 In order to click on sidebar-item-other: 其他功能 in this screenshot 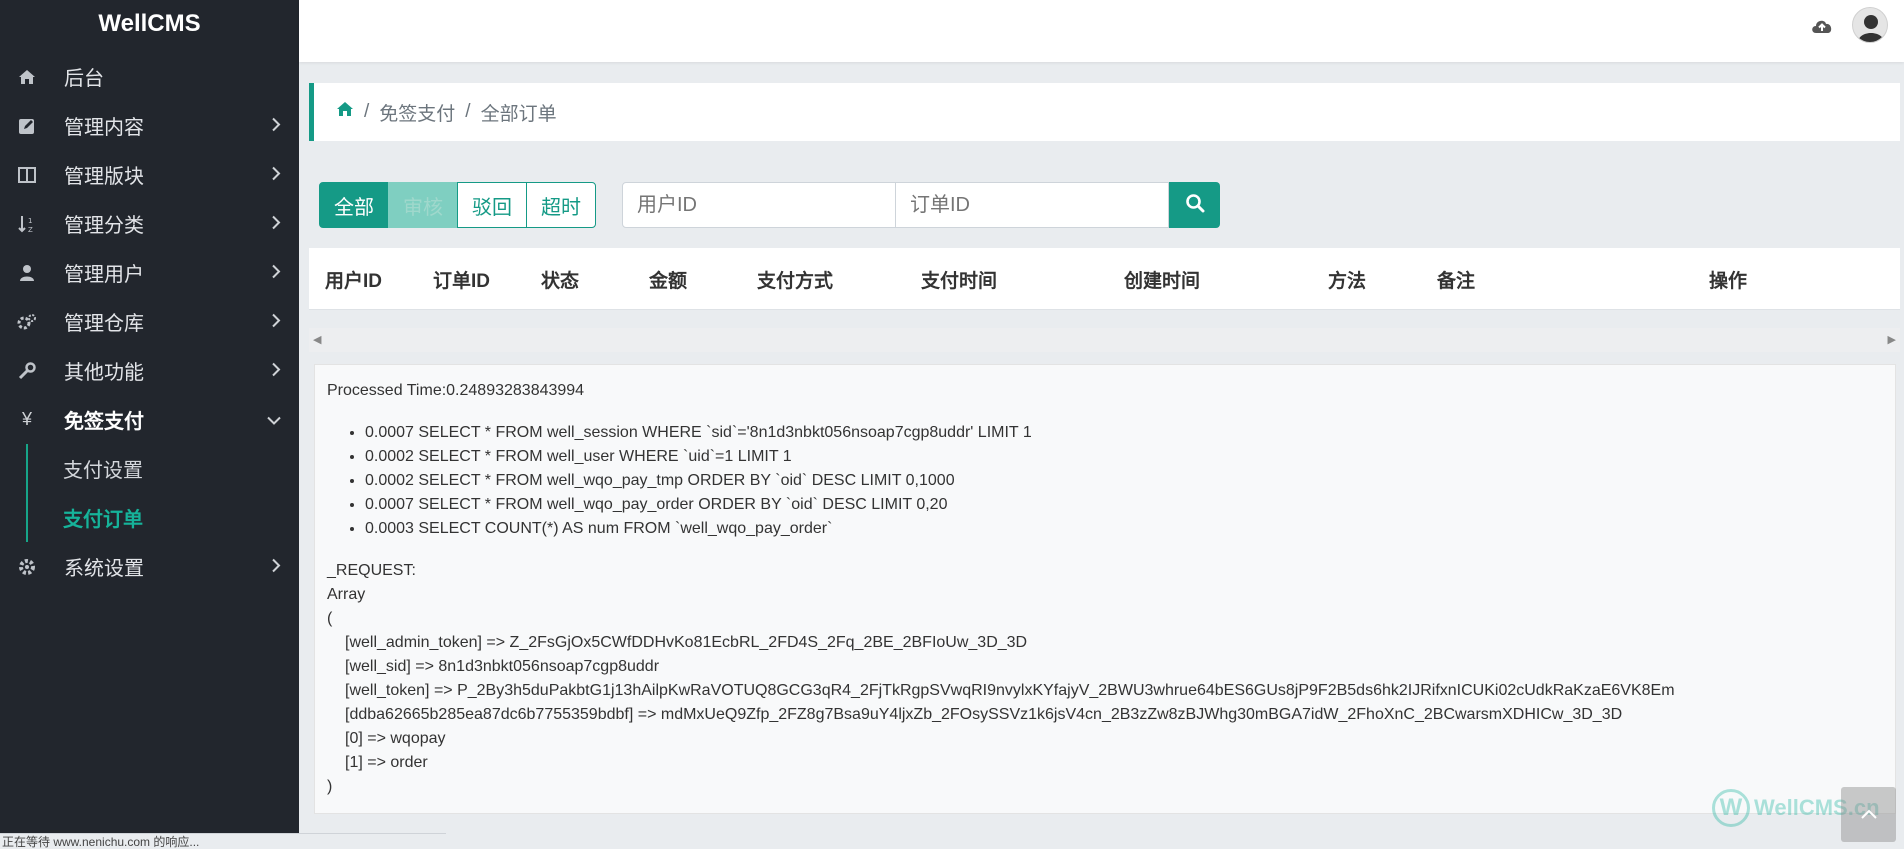, I will do `click(149, 370)`.